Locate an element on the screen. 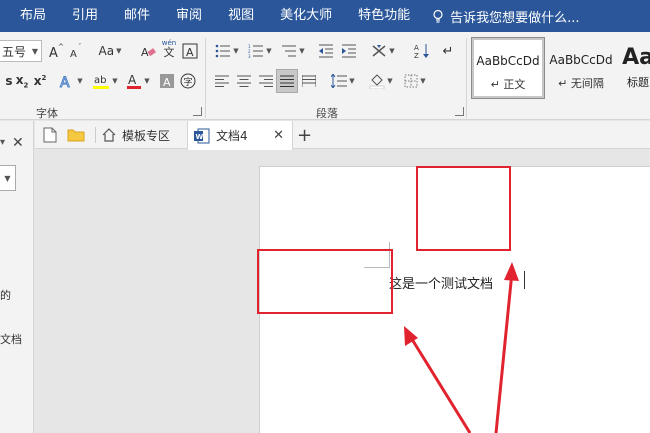 The image size is (650, 433). annotation-arrow-right is located at coordinates (504, 352).